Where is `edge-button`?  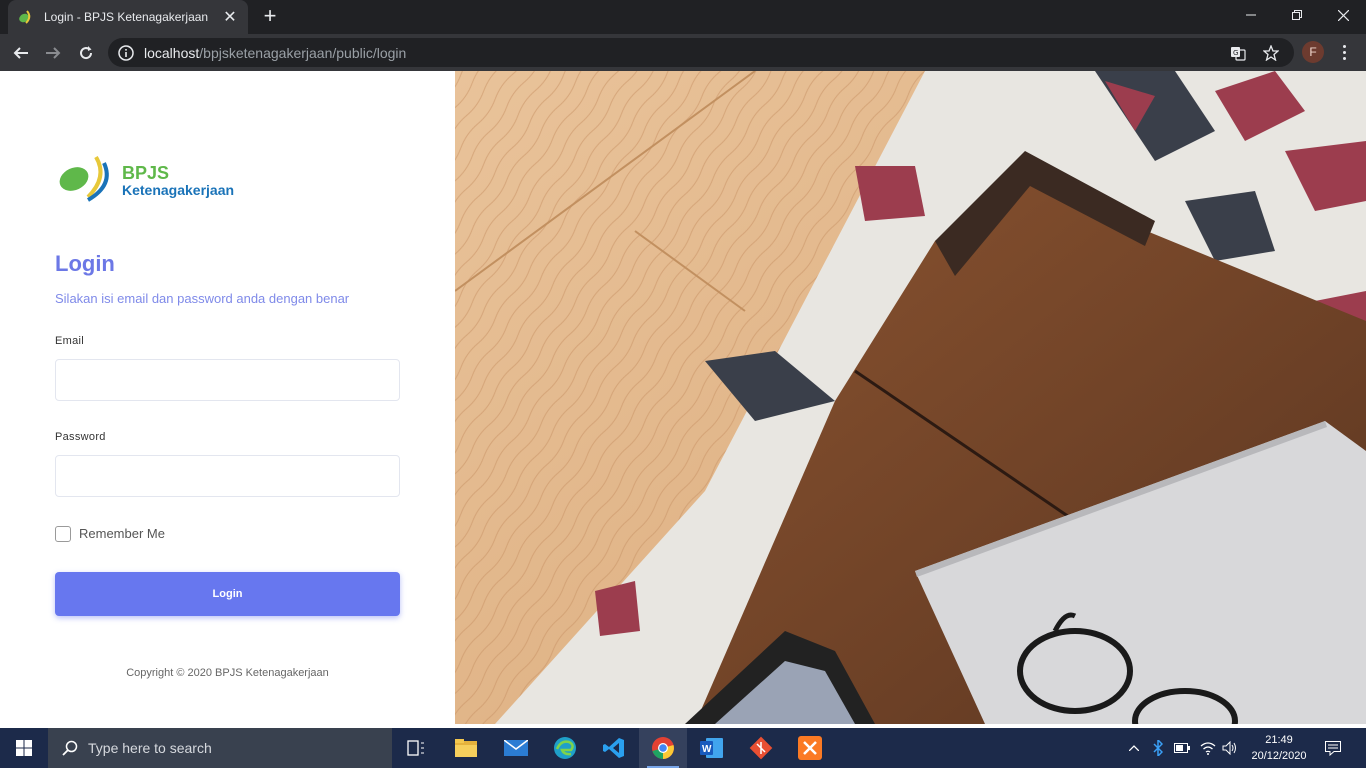 edge-button is located at coordinates (565, 748).